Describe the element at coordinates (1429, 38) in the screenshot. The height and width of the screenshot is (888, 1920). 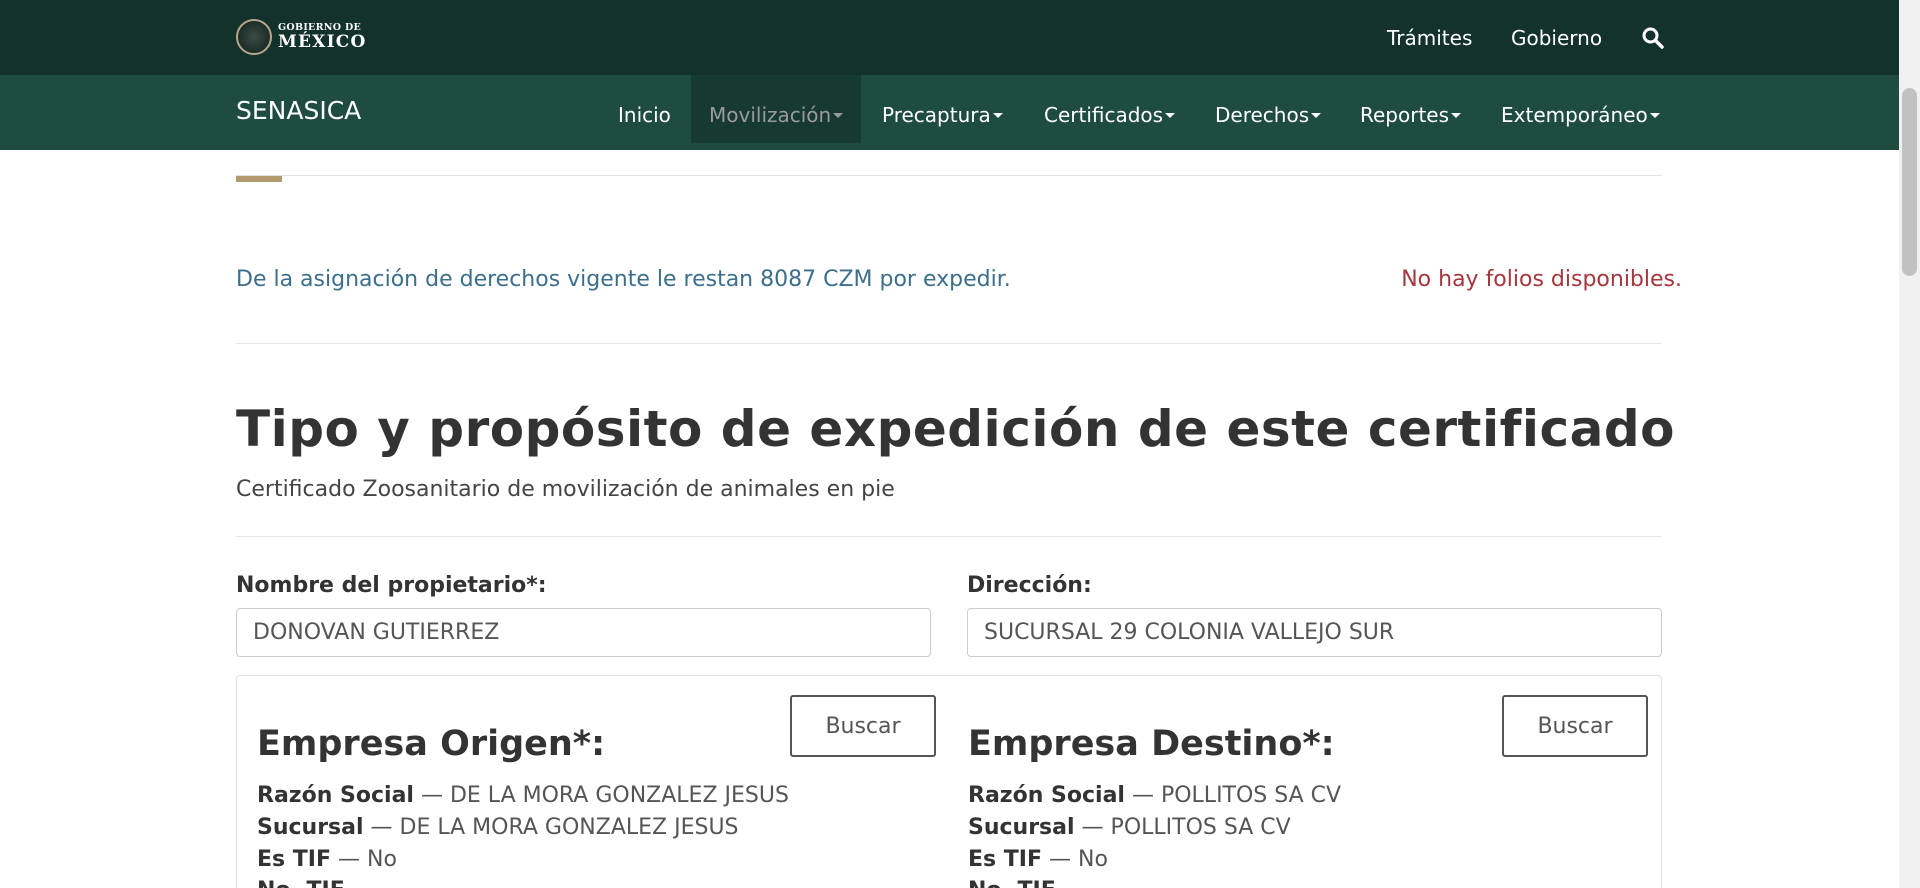
I see `top-link-tramites: Trámites` at that location.